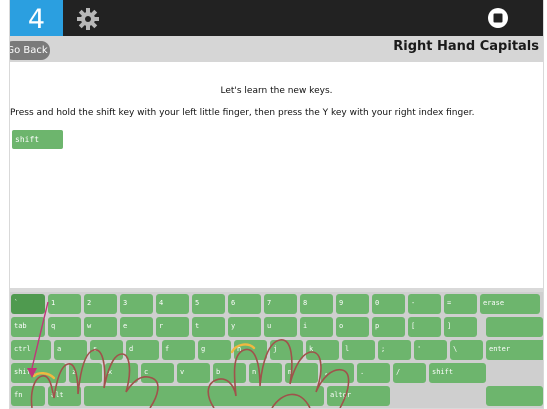 This screenshot has height=409, width=547. I want to click on key-w: w, so click(100, 327).